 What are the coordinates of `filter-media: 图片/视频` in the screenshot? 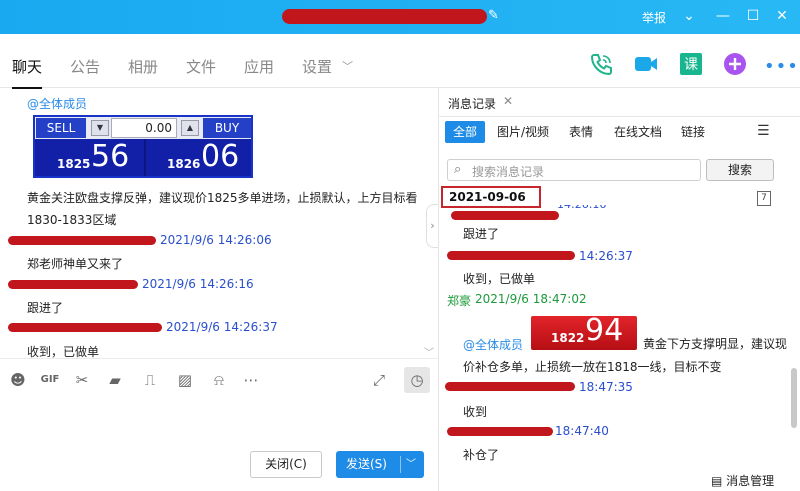 It's located at (523, 132).